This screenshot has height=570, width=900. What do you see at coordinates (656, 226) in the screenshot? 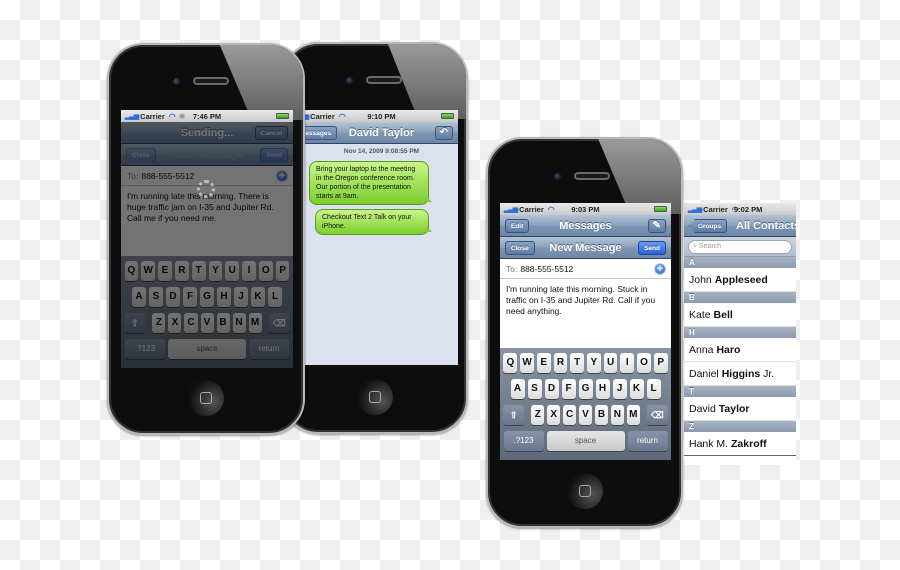
I see `compose-button: ✎` at bounding box center [656, 226].